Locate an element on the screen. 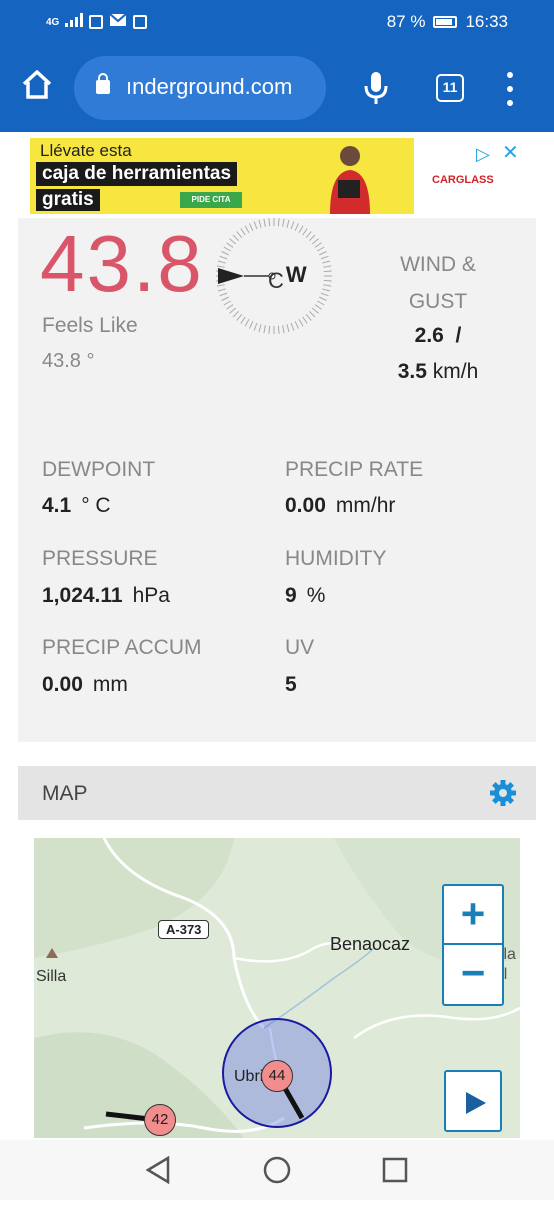 This screenshot has height=1205, width=554. precip-rate-unit: mm/hr is located at coordinates (365, 505).